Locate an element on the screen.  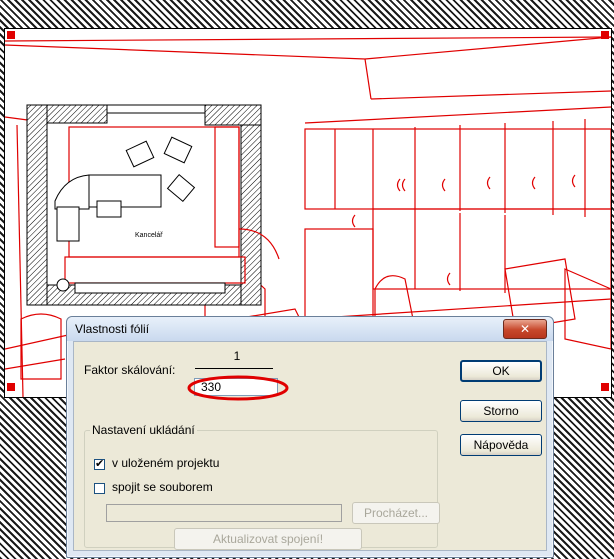
save-settings-title: Nastavení ukládání is located at coordinates (143, 430).